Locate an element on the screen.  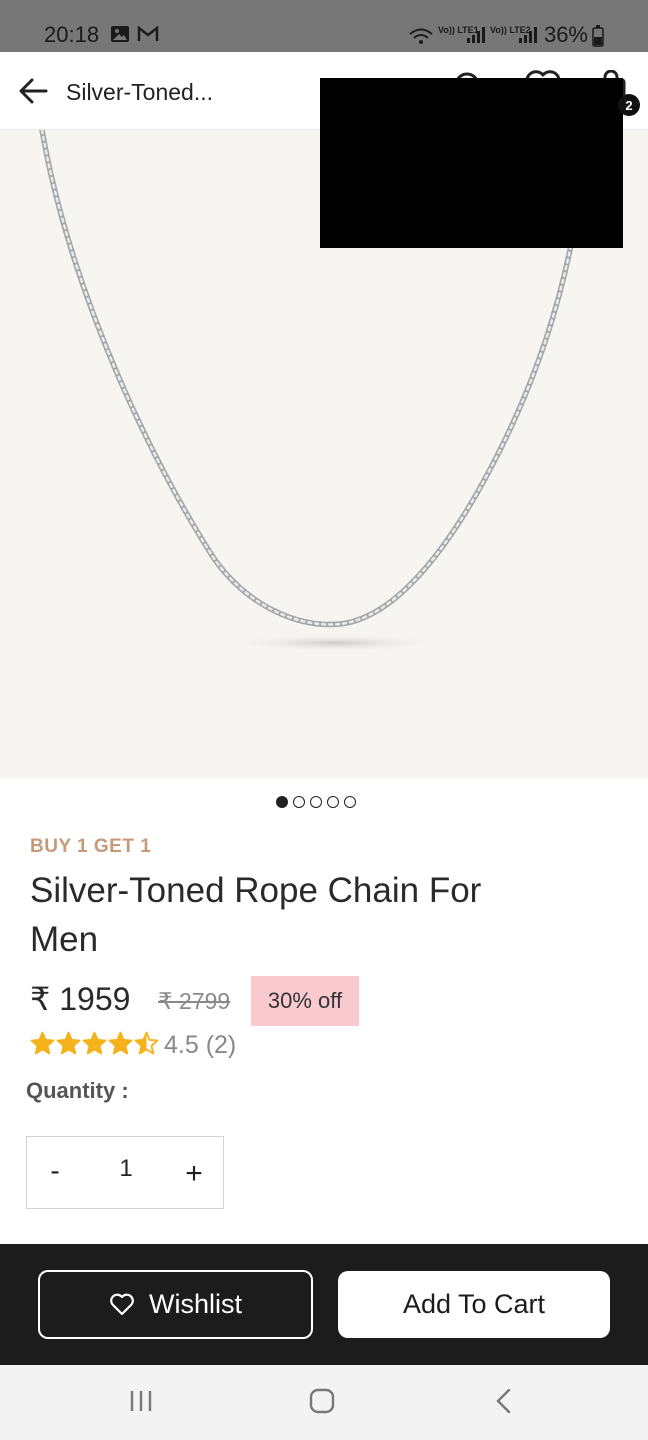
home-icon is located at coordinates (322, 1401).